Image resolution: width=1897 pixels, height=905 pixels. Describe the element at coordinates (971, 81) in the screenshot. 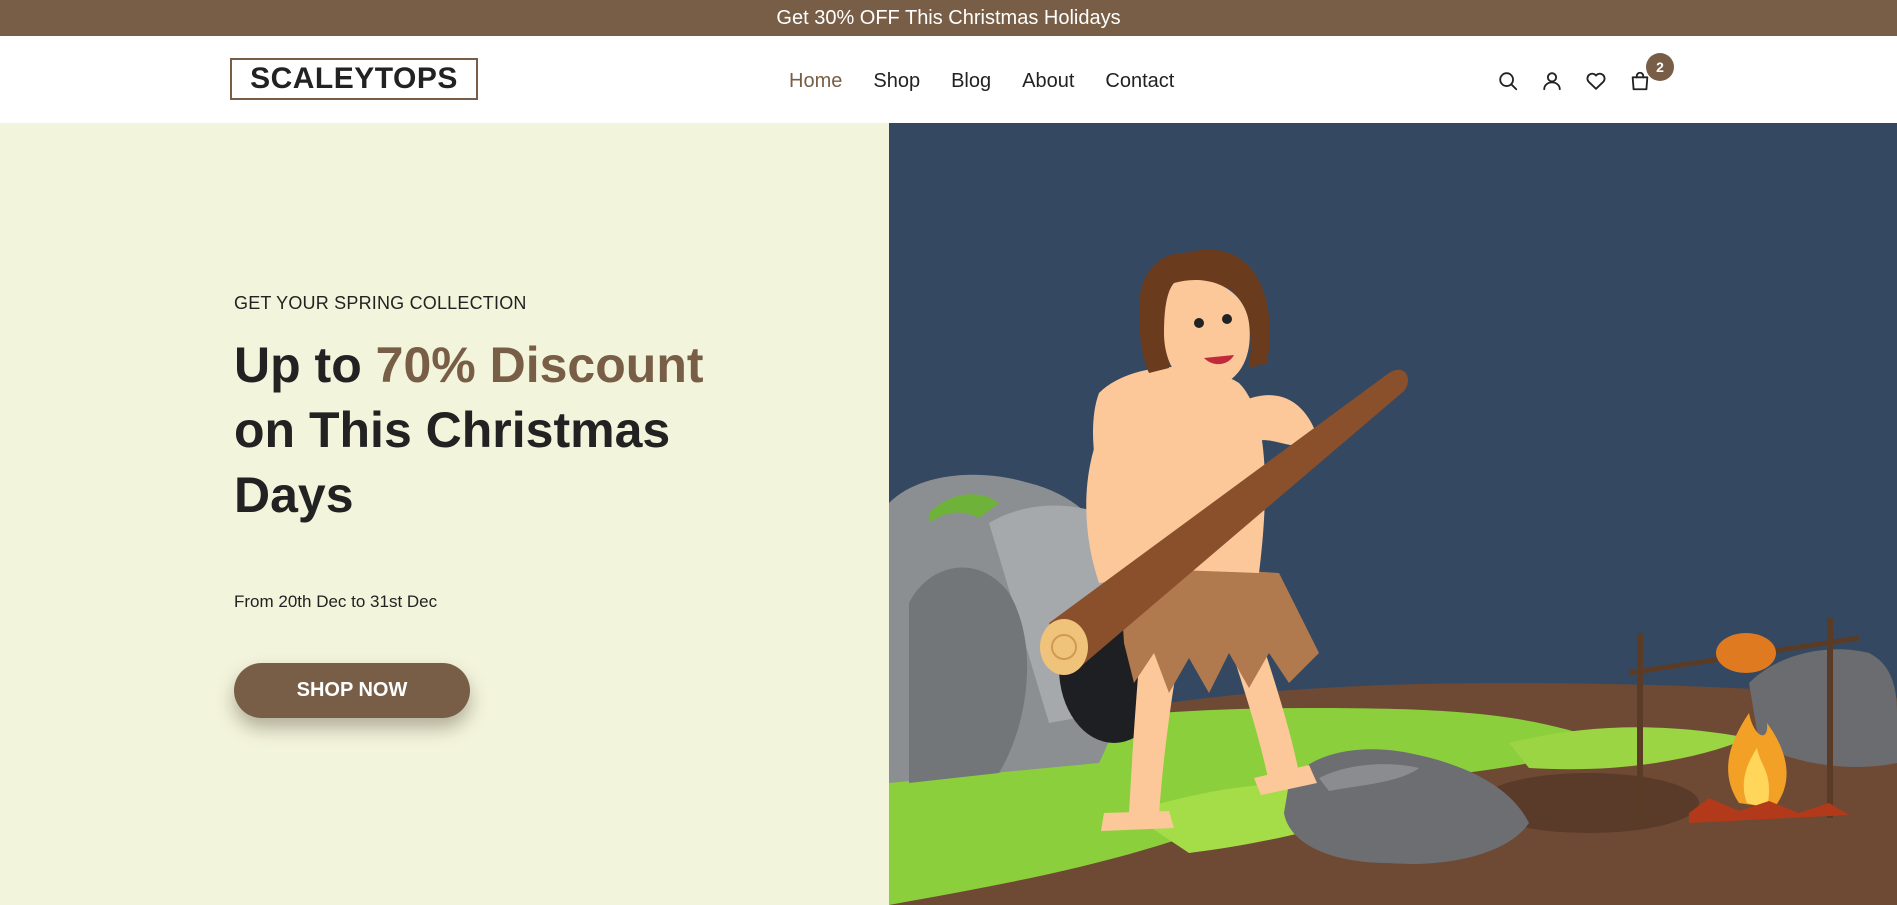

I see `nav-blog: Blog` at that location.